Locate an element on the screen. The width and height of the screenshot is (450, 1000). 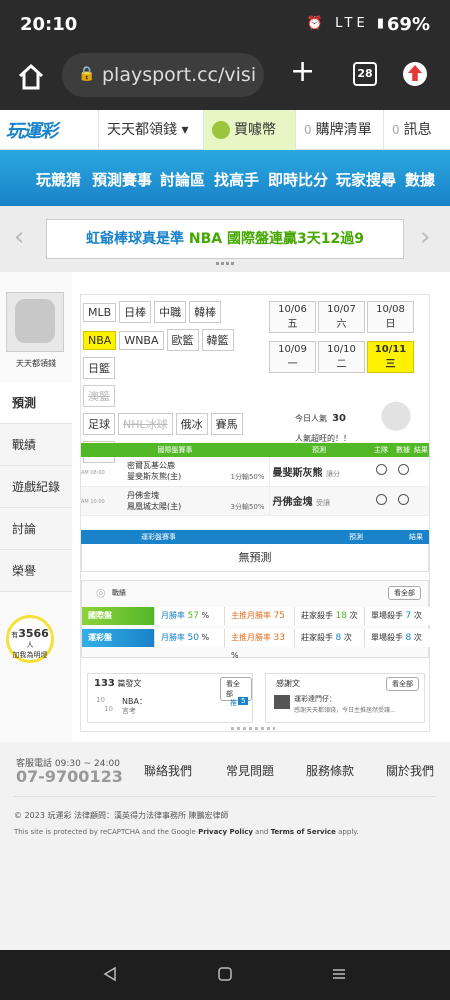
game-time: AM 10:00 is located at coordinates (93, 502).